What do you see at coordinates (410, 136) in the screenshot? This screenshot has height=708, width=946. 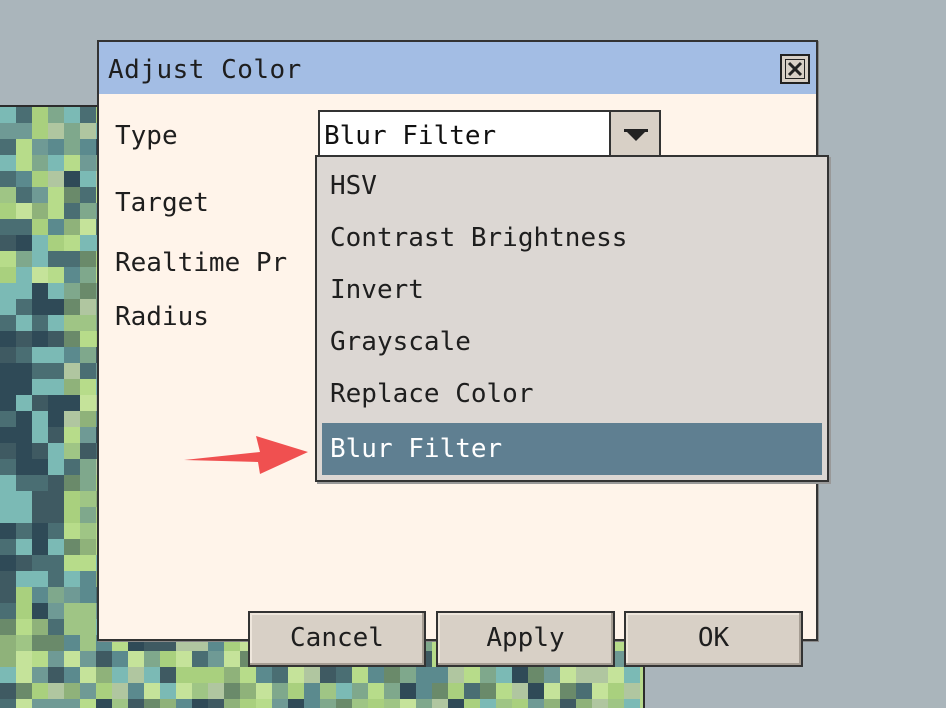 I see `type-select-value: Blur Filter` at bounding box center [410, 136].